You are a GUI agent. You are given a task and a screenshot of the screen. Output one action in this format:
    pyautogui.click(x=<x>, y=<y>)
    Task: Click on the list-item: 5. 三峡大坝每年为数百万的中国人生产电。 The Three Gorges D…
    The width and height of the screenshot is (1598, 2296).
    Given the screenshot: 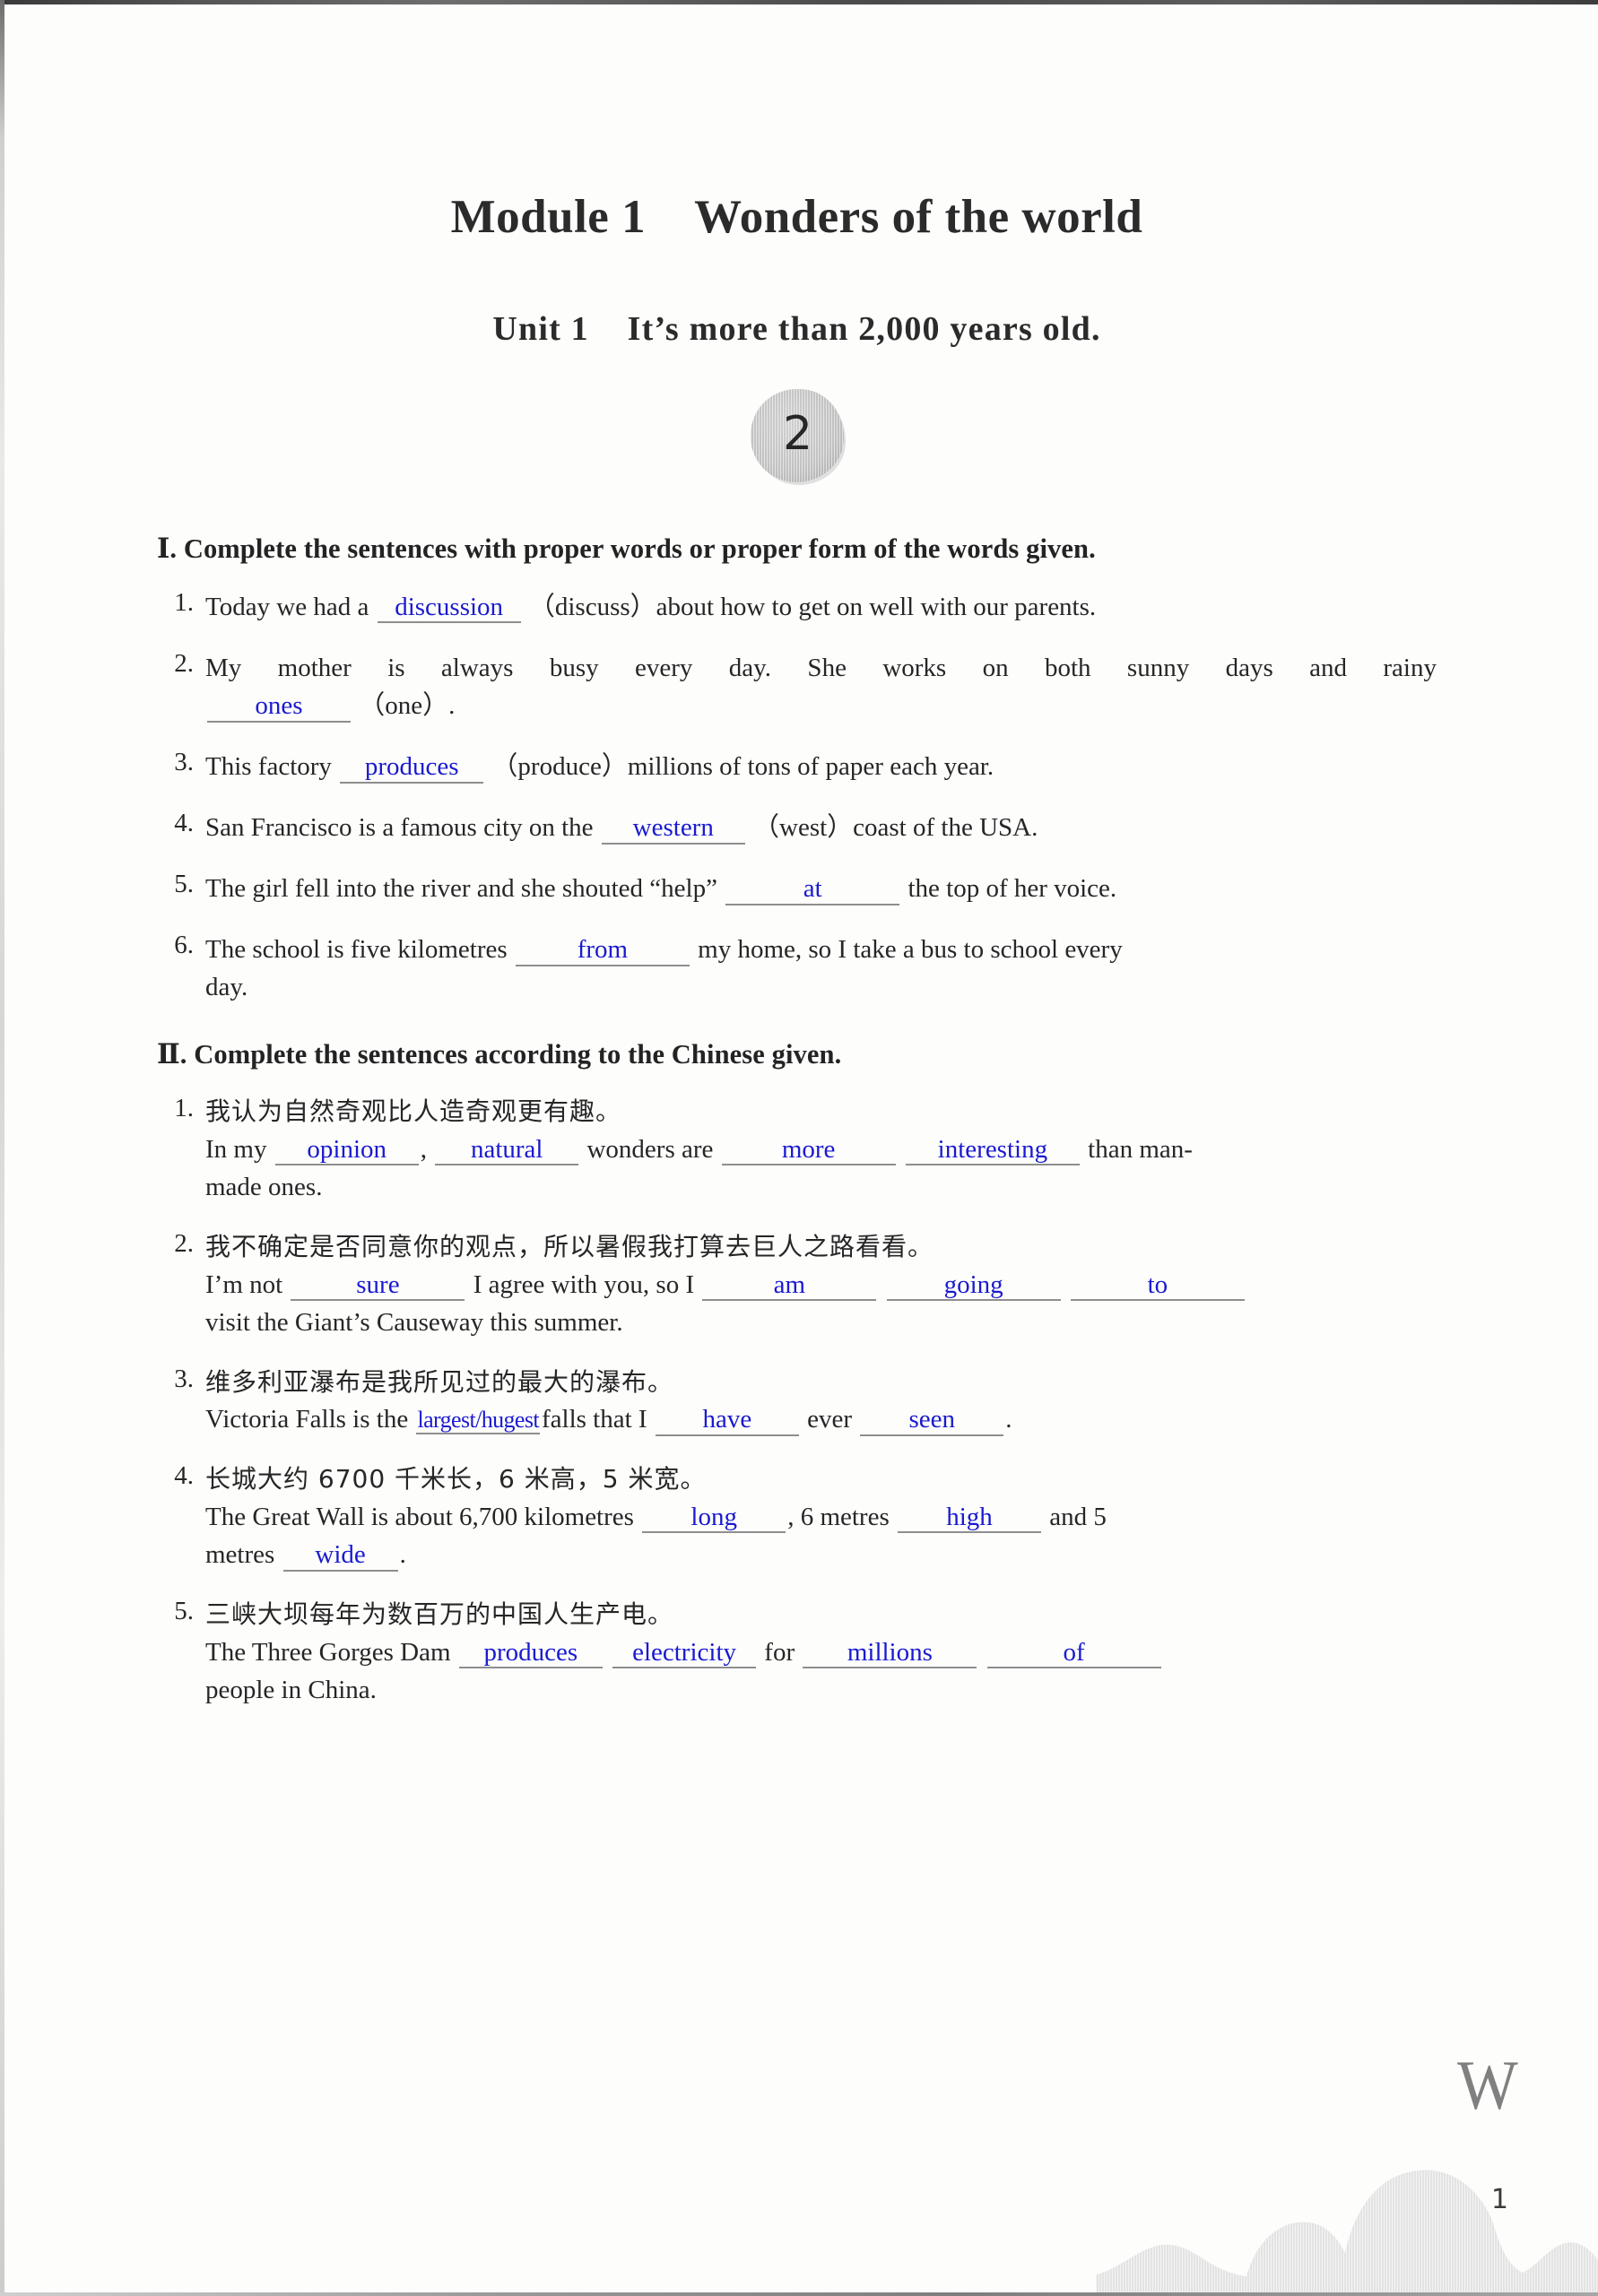 What is the action you would take?
    pyautogui.click(x=797, y=1653)
    